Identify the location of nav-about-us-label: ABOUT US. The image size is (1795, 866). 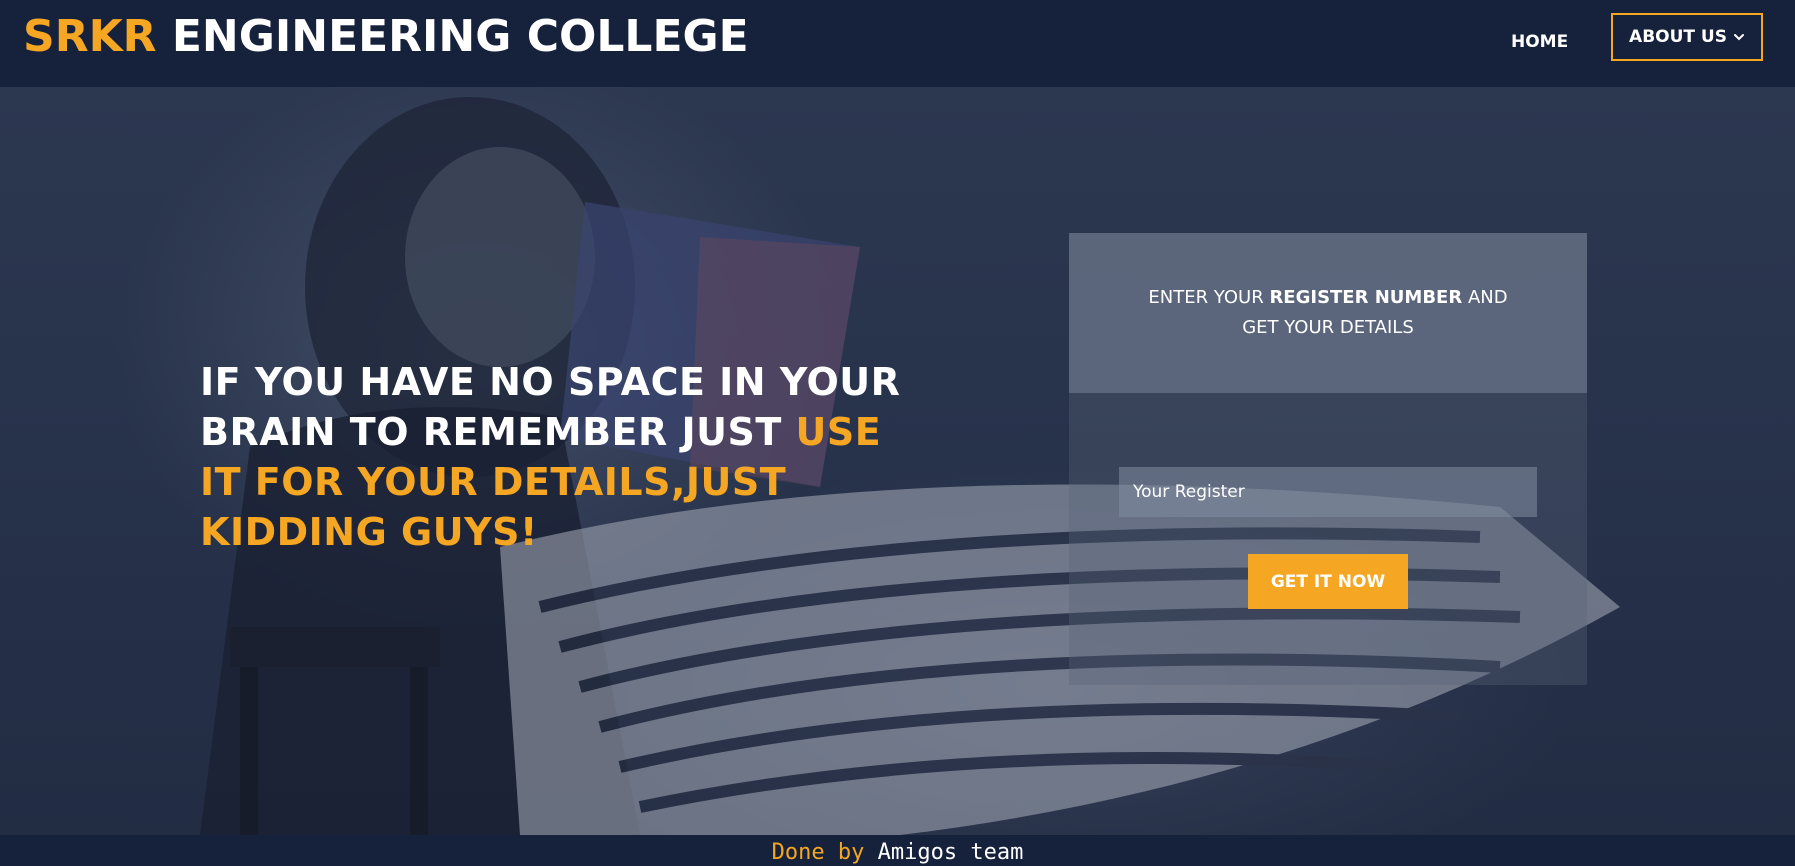
(1678, 37).